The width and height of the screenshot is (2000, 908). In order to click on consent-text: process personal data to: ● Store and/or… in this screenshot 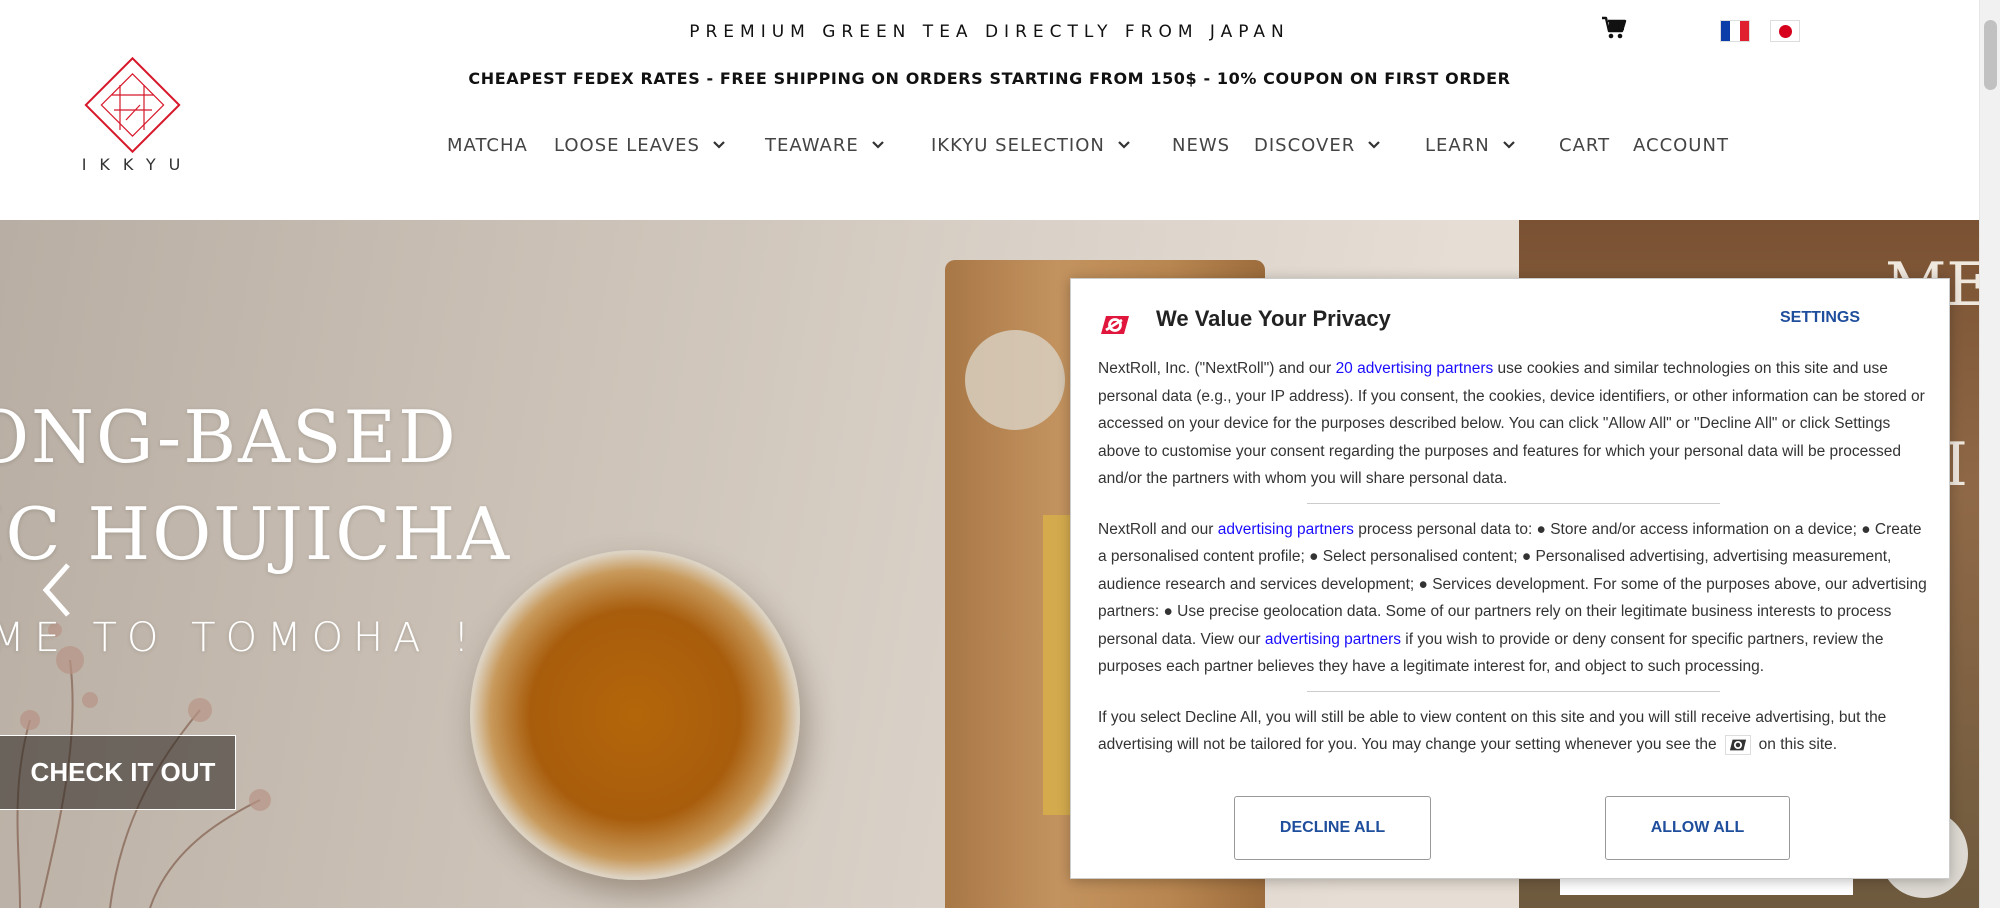, I will do `click(1512, 584)`.